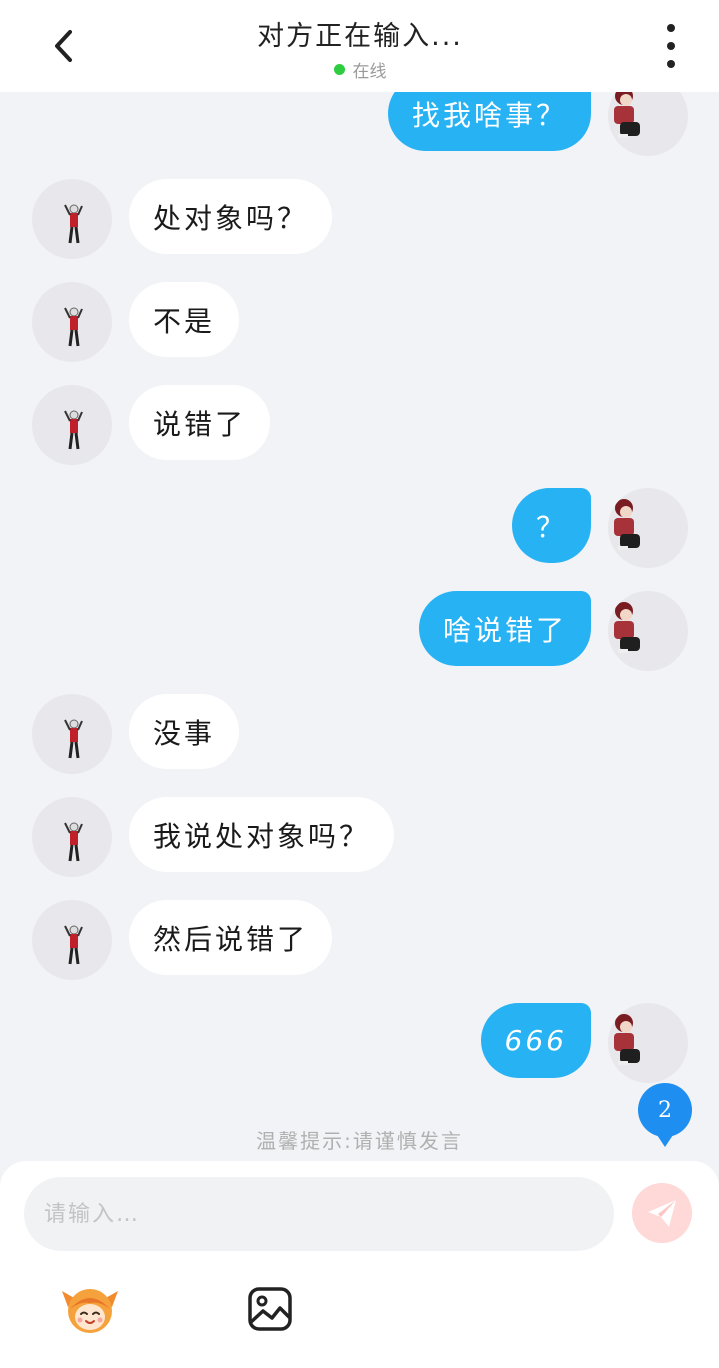 The image size is (719, 1368). Describe the element at coordinates (184, 731) in the screenshot. I see `message-bubble: 没事` at that location.